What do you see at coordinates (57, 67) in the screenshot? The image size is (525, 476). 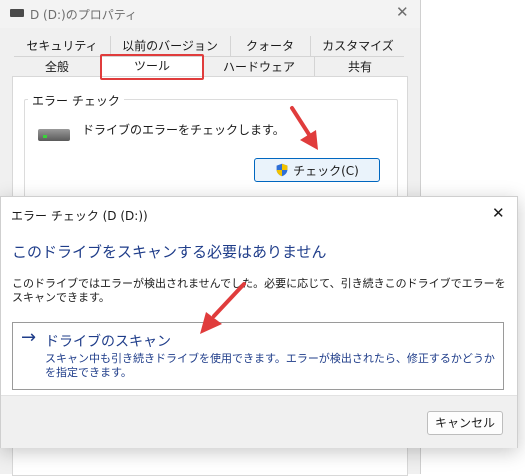 I see `tab-general: 全般` at bounding box center [57, 67].